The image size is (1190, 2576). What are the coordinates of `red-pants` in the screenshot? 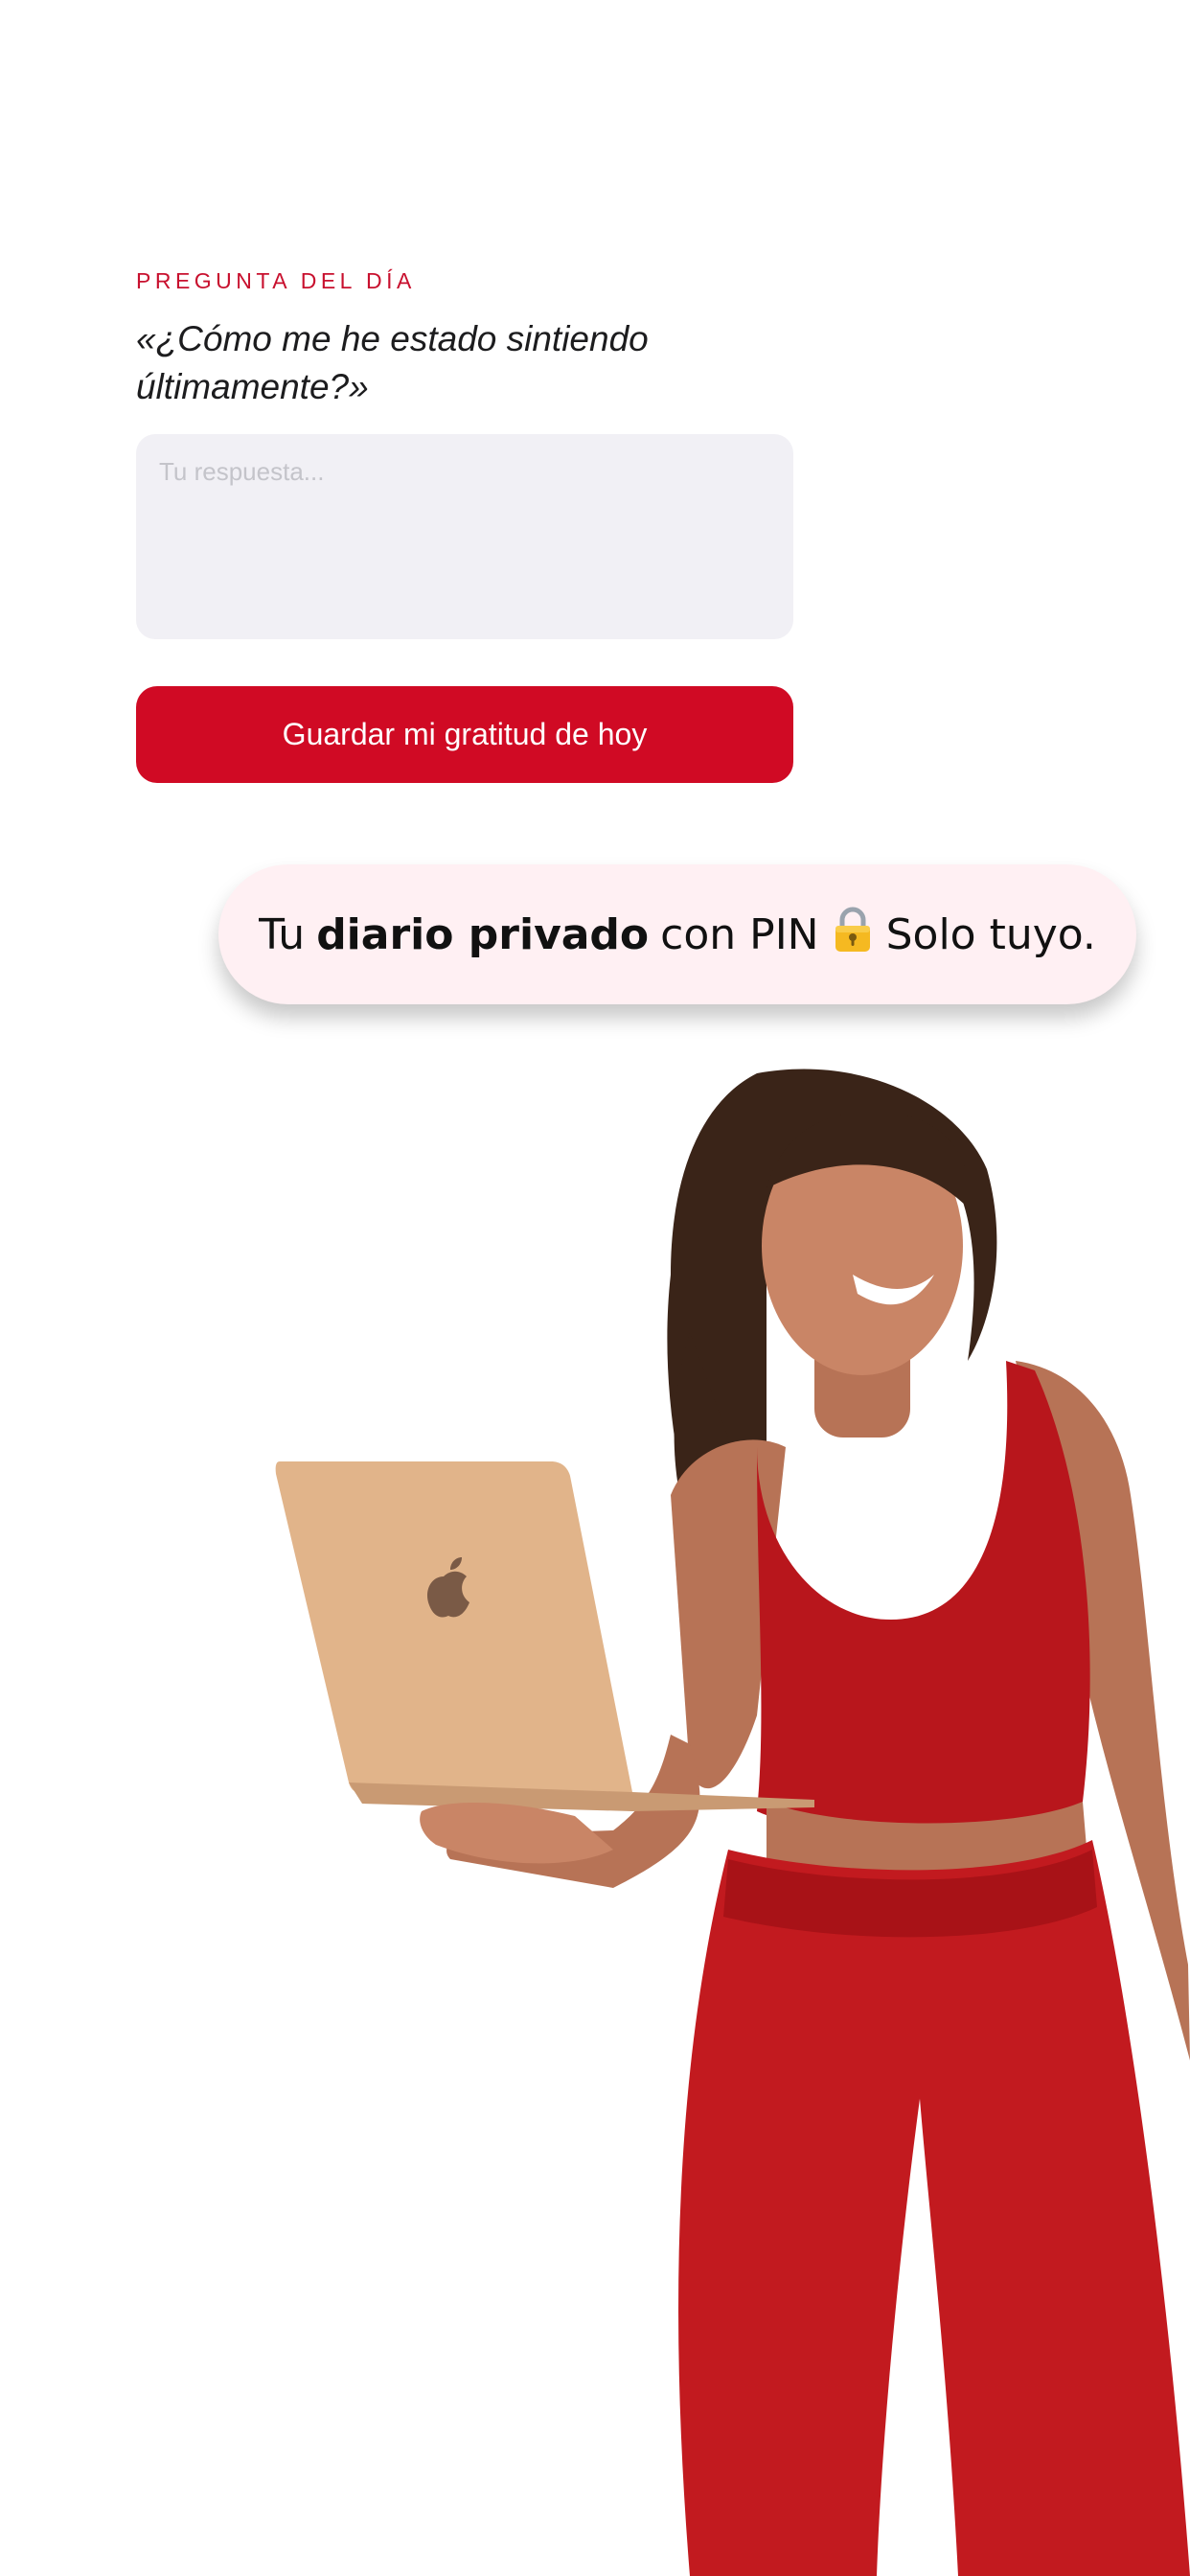 It's located at (934, 2208).